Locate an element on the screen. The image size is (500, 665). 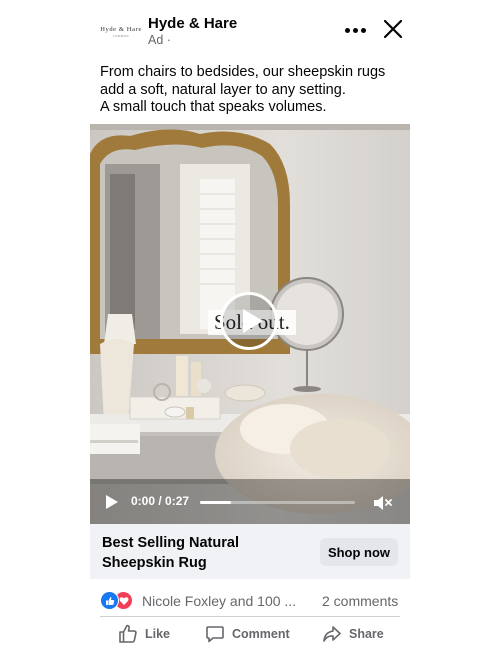
comment-button: Comment is located at coordinates (247, 634).